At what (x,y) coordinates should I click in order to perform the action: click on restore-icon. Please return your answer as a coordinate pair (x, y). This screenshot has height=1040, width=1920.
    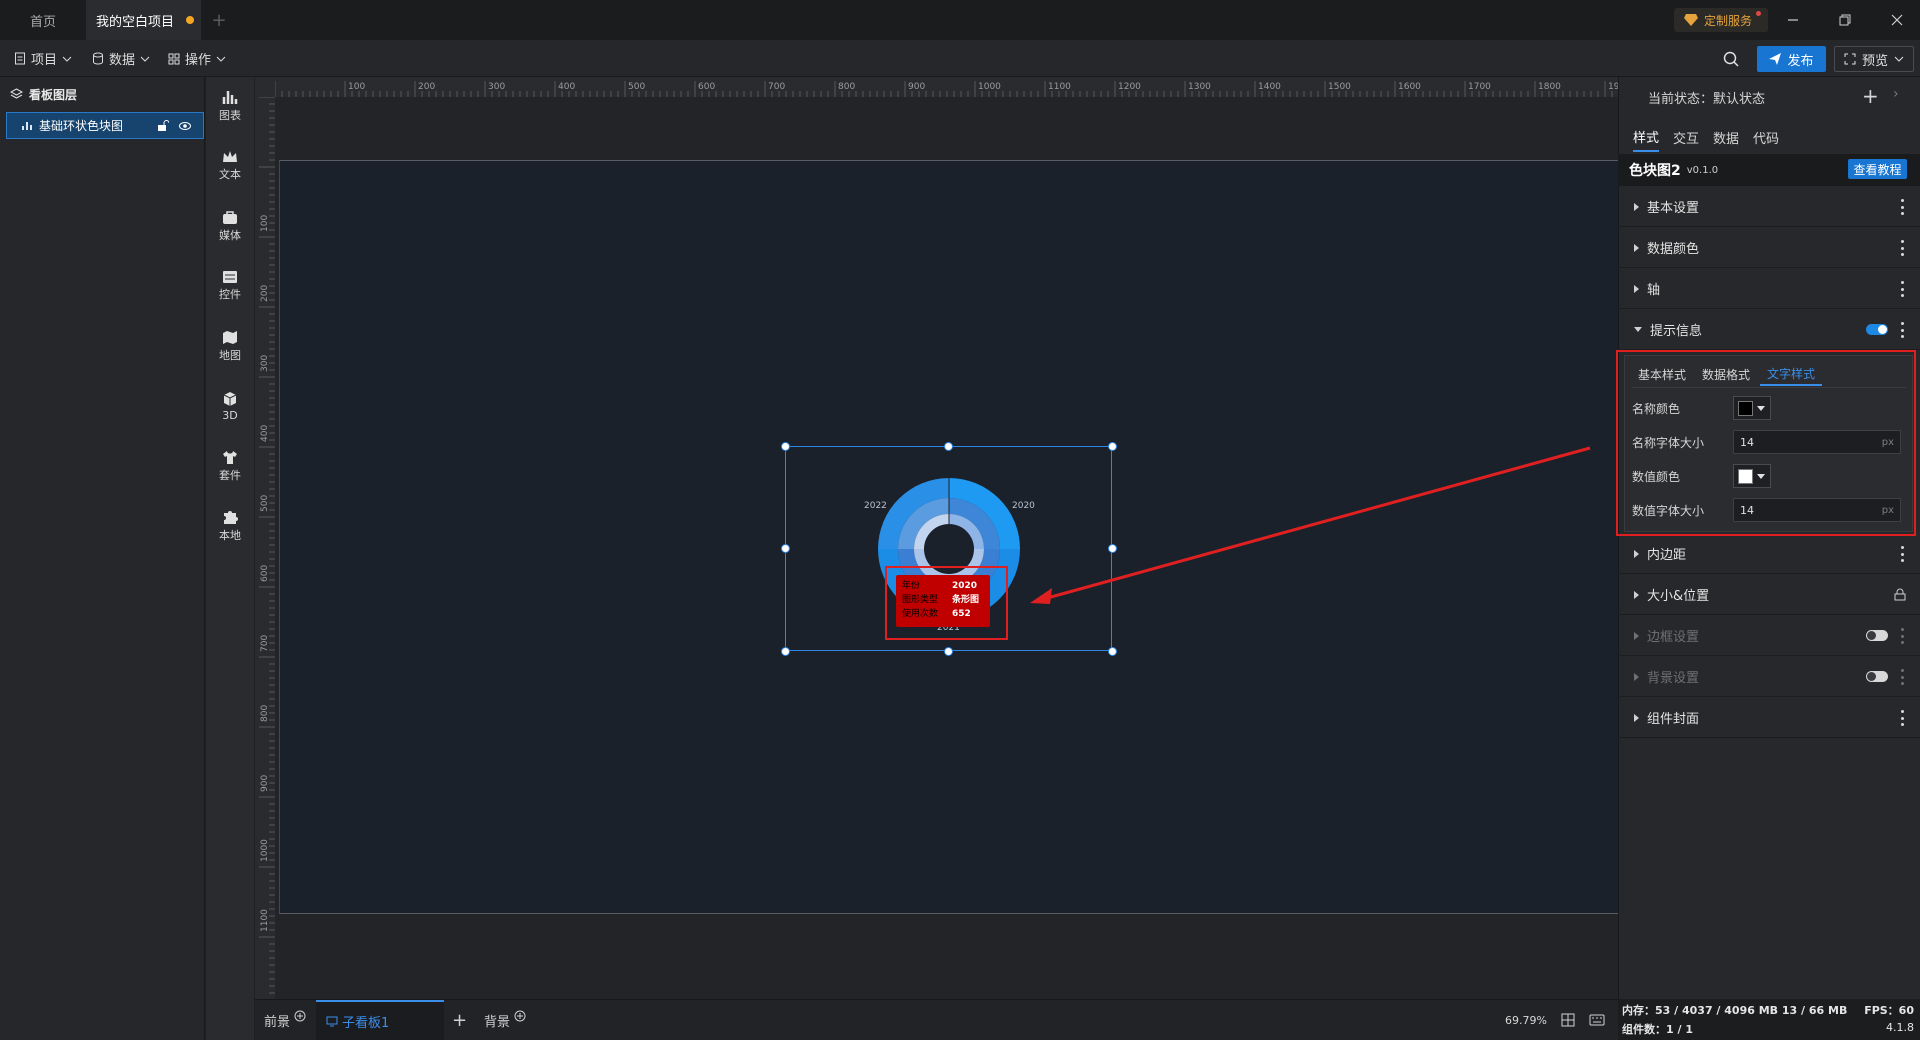
    Looking at the image, I should click on (1845, 20).